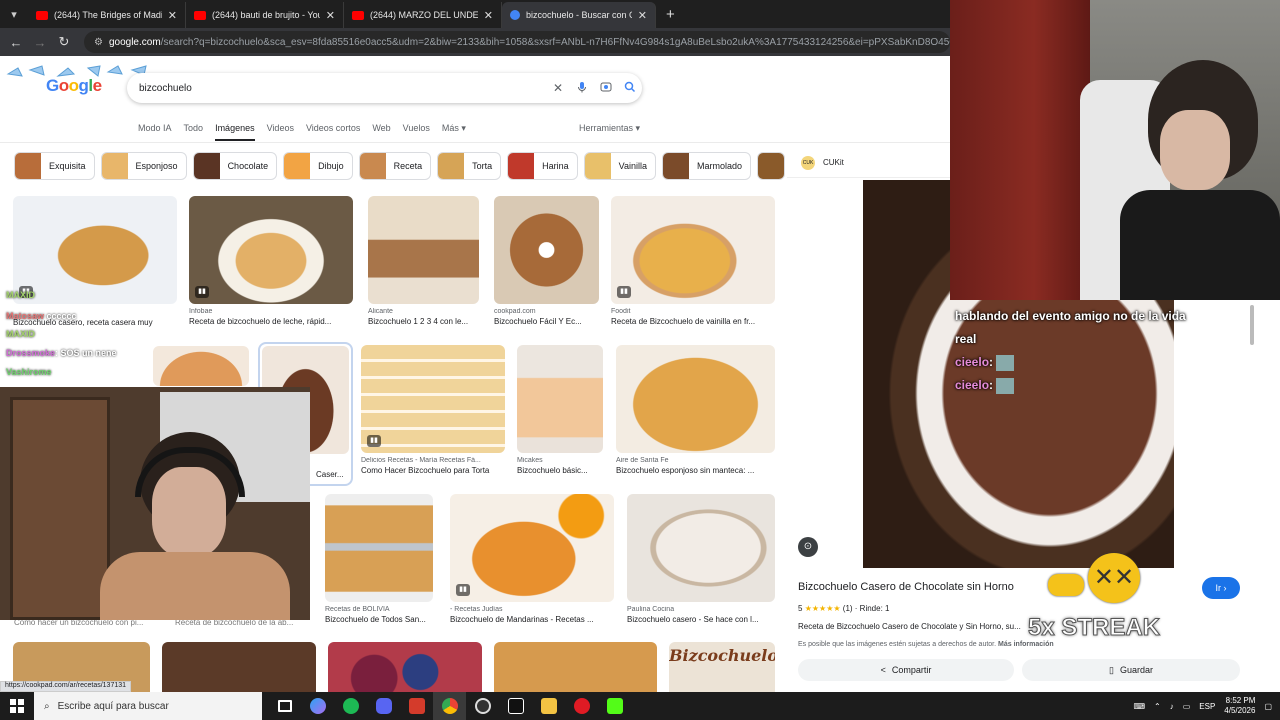 This screenshot has width=1280, height=720. What do you see at coordinates (1252, 325) in the screenshot?
I see `panel-scrollbar` at bounding box center [1252, 325].